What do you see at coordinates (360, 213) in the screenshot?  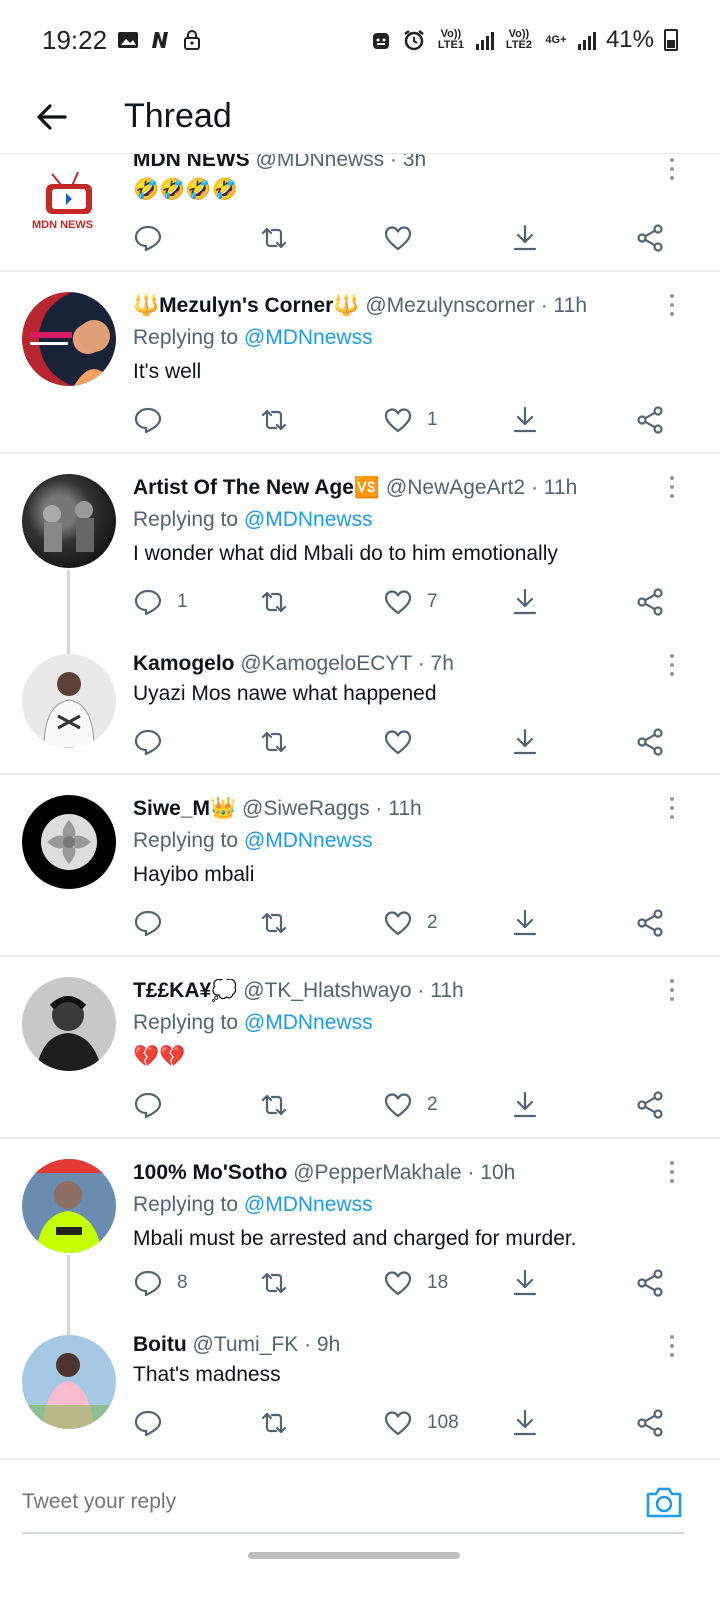 I see `tweet-mdn-news: MDN NEWS MDN NEWS @MDNnewss · 3h 🤣🤣🤣🤣` at bounding box center [360, 213].